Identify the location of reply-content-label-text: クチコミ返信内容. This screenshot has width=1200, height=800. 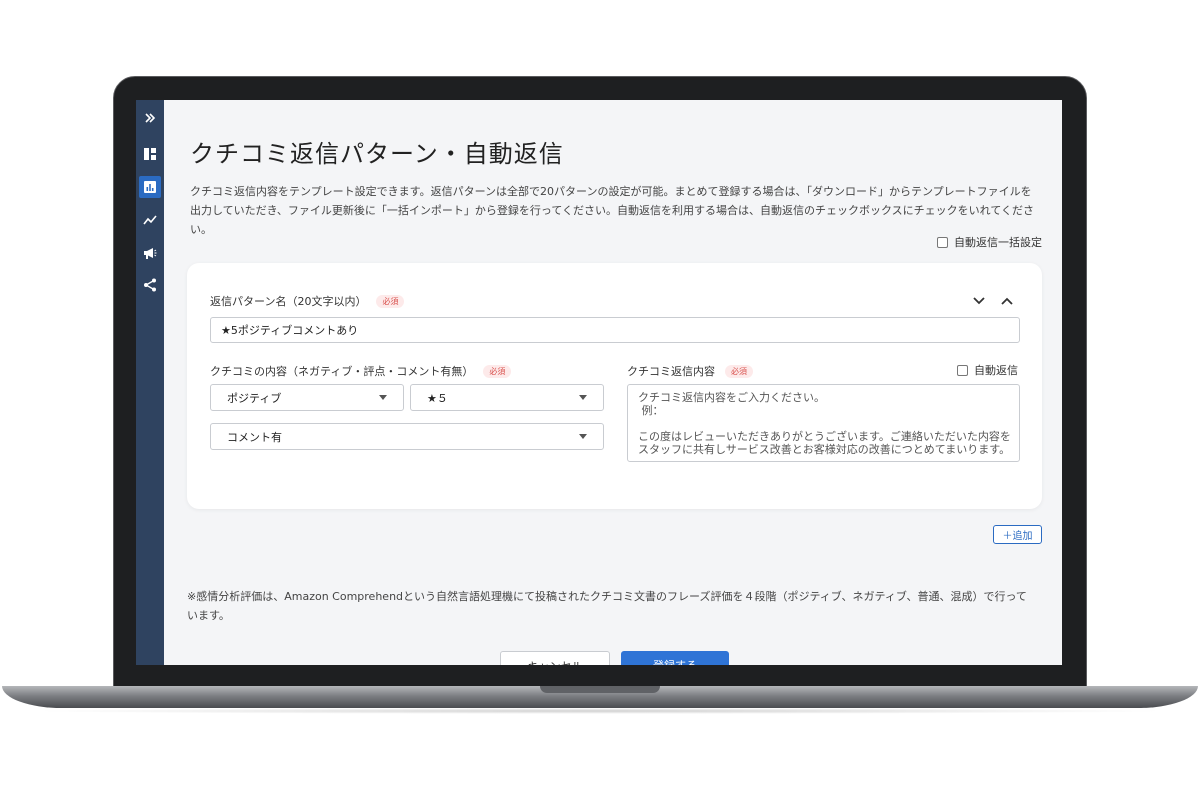
(671, 371).